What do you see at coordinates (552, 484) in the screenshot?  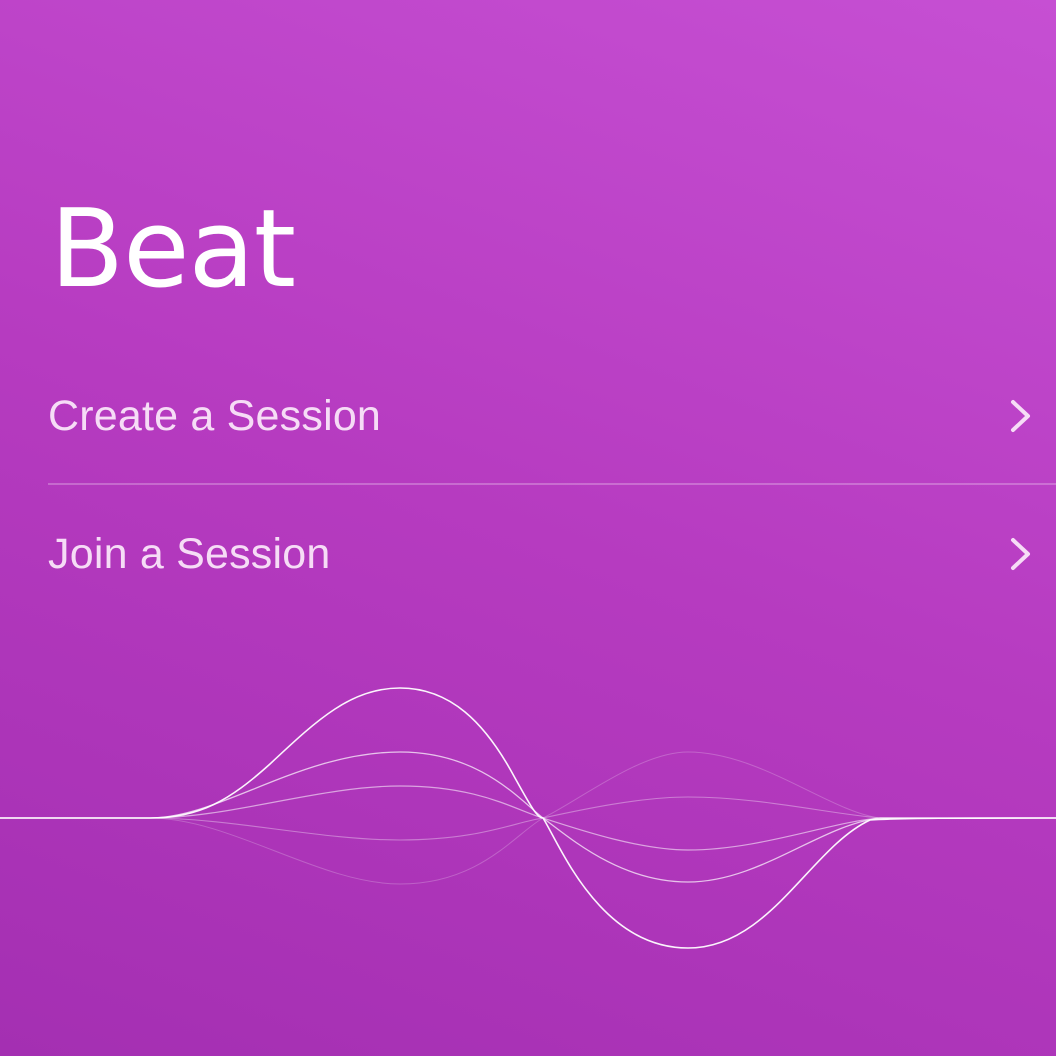 I see `menu-divider` at bounding box center [552, 484].